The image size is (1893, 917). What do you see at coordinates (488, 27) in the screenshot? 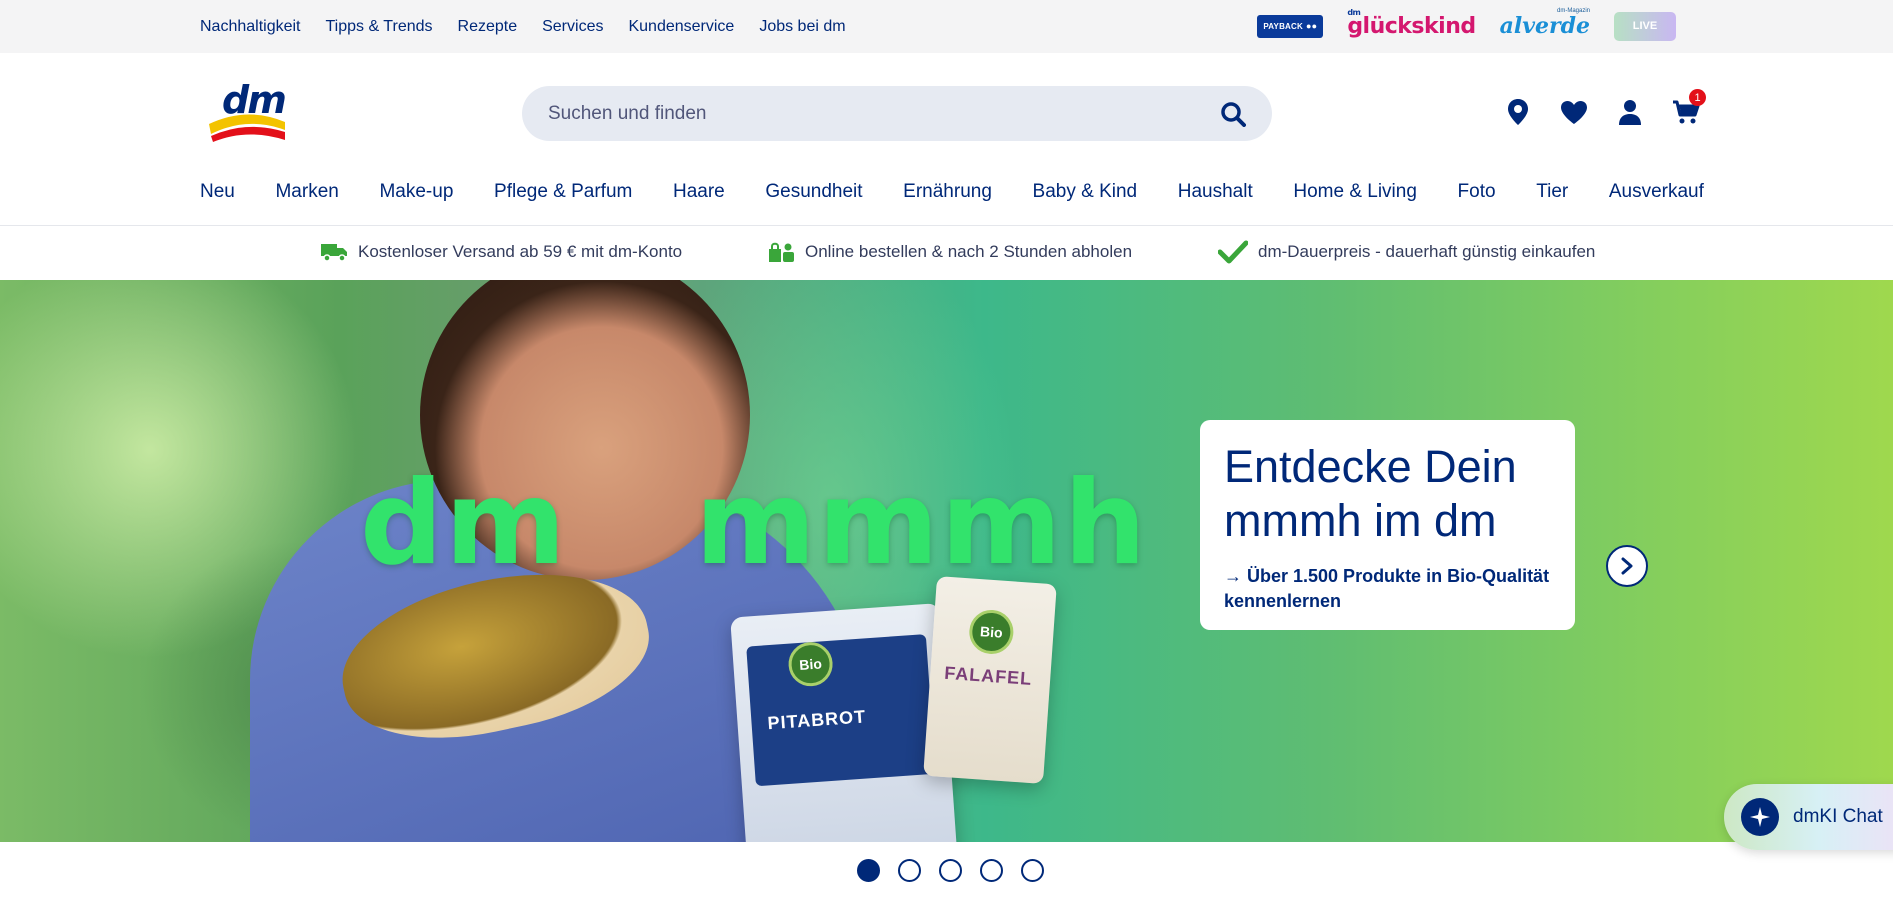
I see `top-link-rezepte: Rezepte` at bounding box center [488, 27].